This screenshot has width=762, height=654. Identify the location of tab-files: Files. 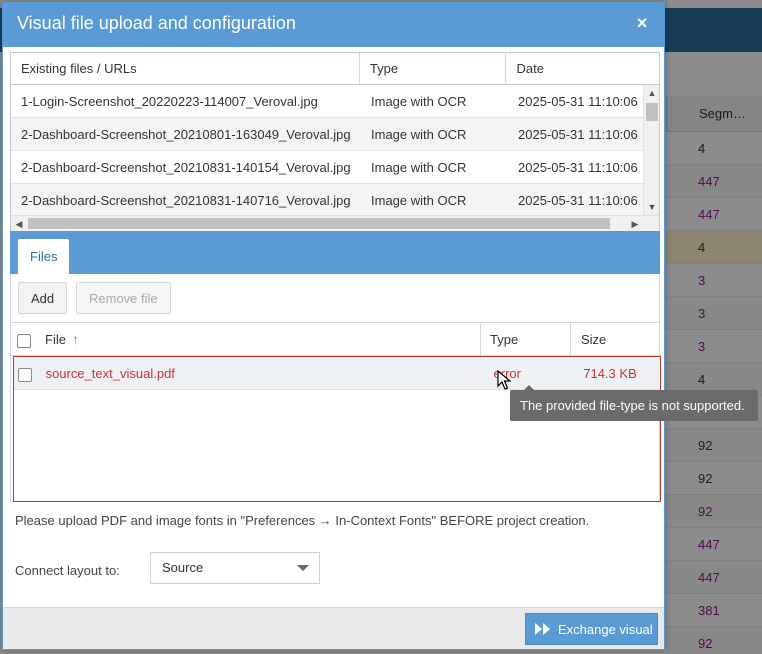
(44, 256).